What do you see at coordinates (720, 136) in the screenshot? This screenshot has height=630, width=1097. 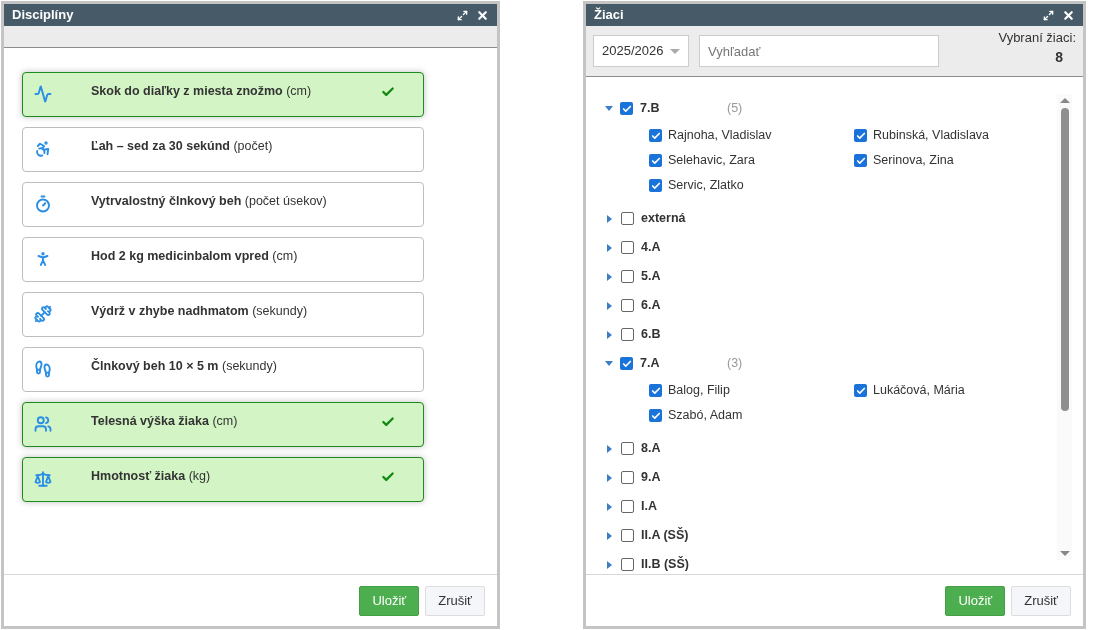 I see `student-name: Rajnoha, Vladislav` at bounding box center [720, 136].